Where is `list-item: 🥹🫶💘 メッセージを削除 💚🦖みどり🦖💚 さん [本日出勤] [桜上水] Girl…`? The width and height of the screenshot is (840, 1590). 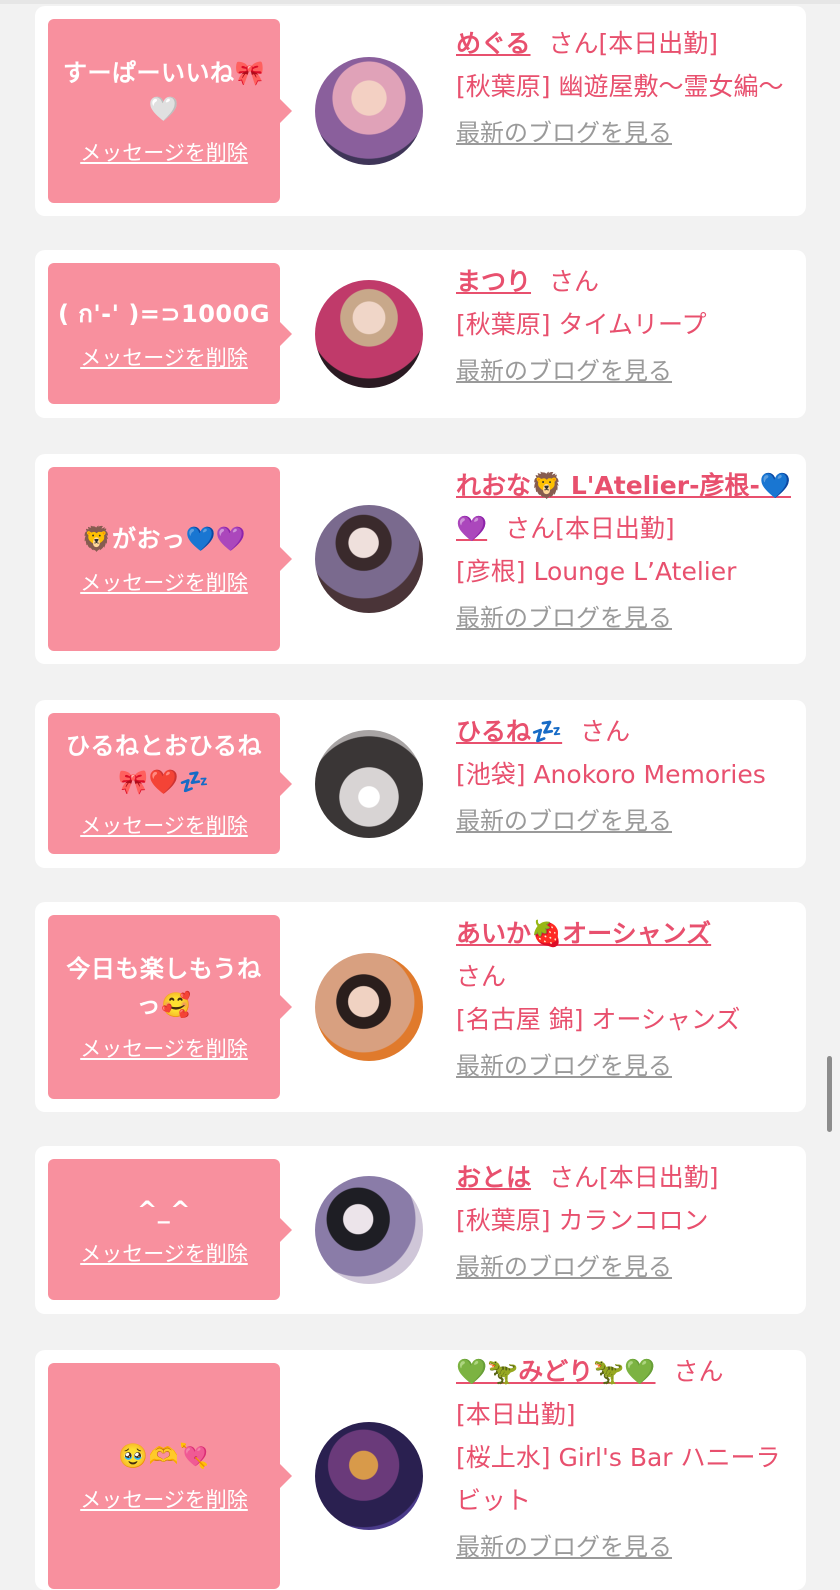
list-item: 🥹🫶💘 メッセージを削除 💚🦖みどり🦖💚 さん [本日出勤] [桜上水] Girl… is located at coordinates (420, 1470).